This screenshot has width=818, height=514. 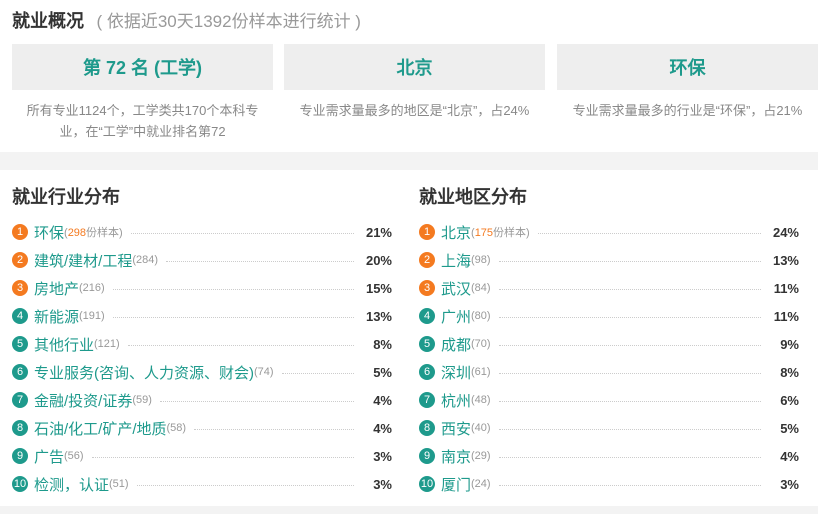 What do you see at coordinates (481, 288) in the screenshot?
I see `sample-count: (84)` at bounding box center [481, 288].